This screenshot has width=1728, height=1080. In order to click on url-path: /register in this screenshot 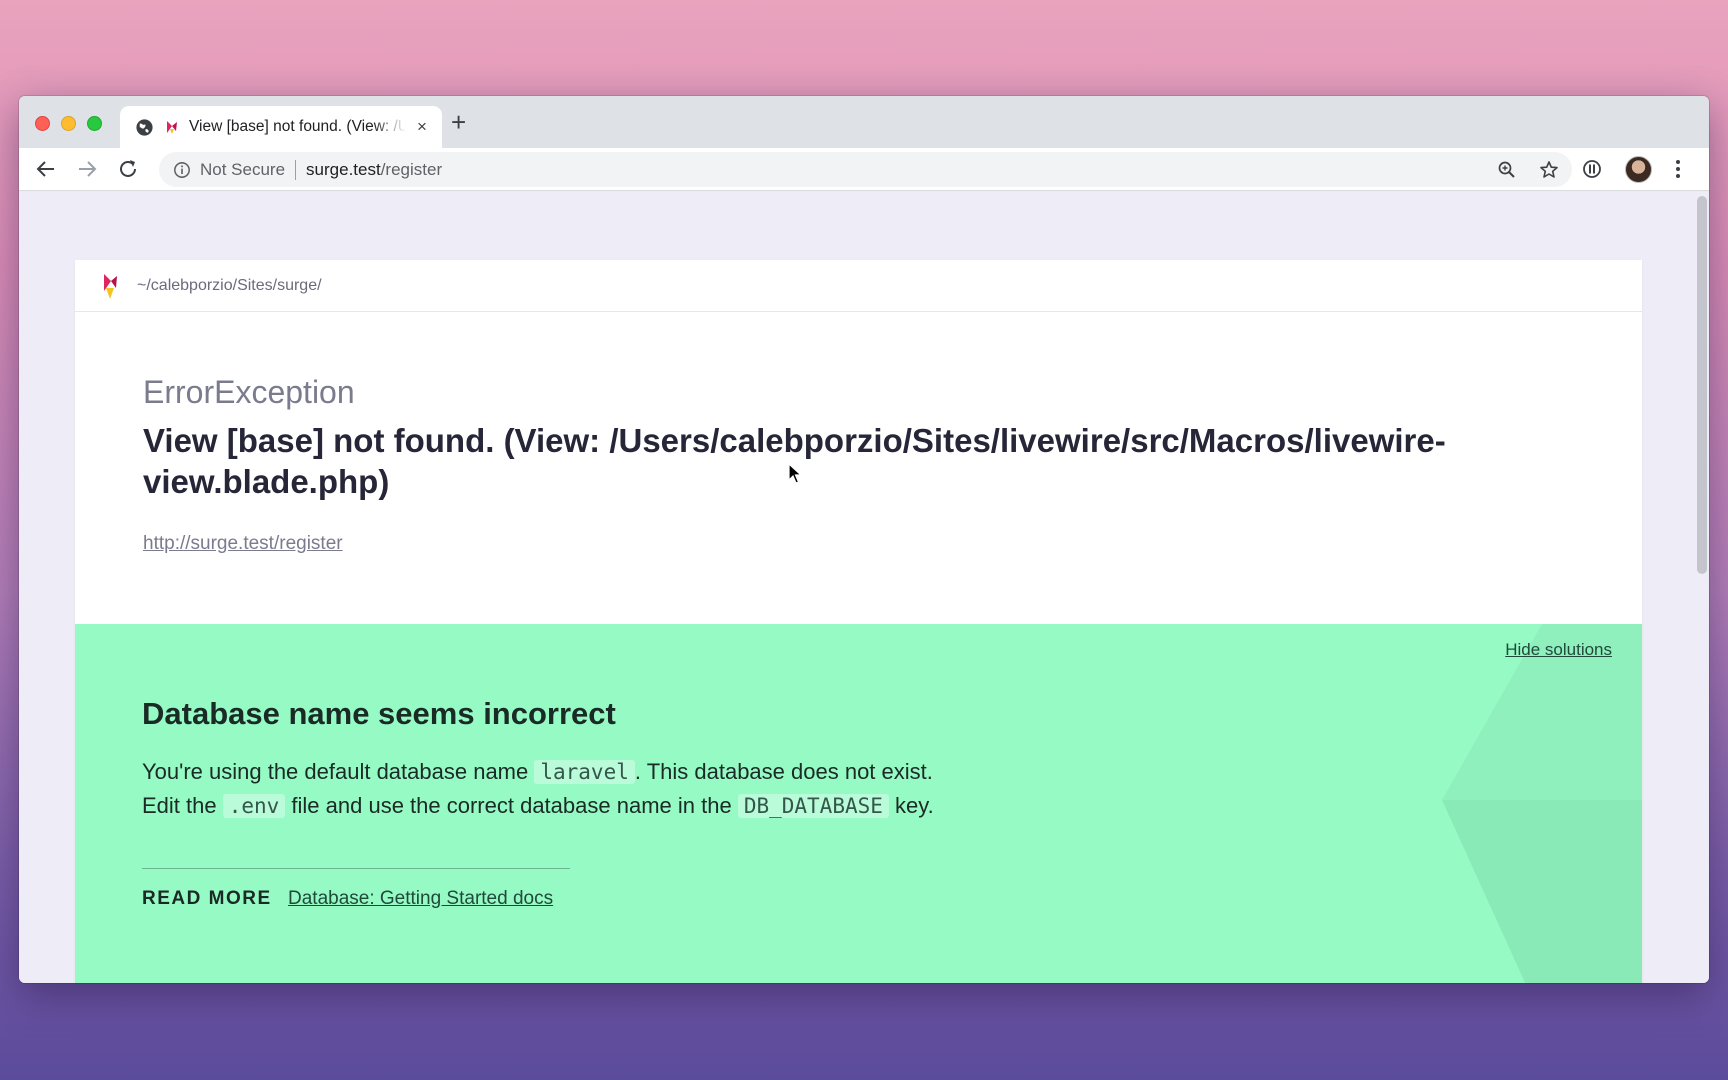, I will do `click(411, 169)`.